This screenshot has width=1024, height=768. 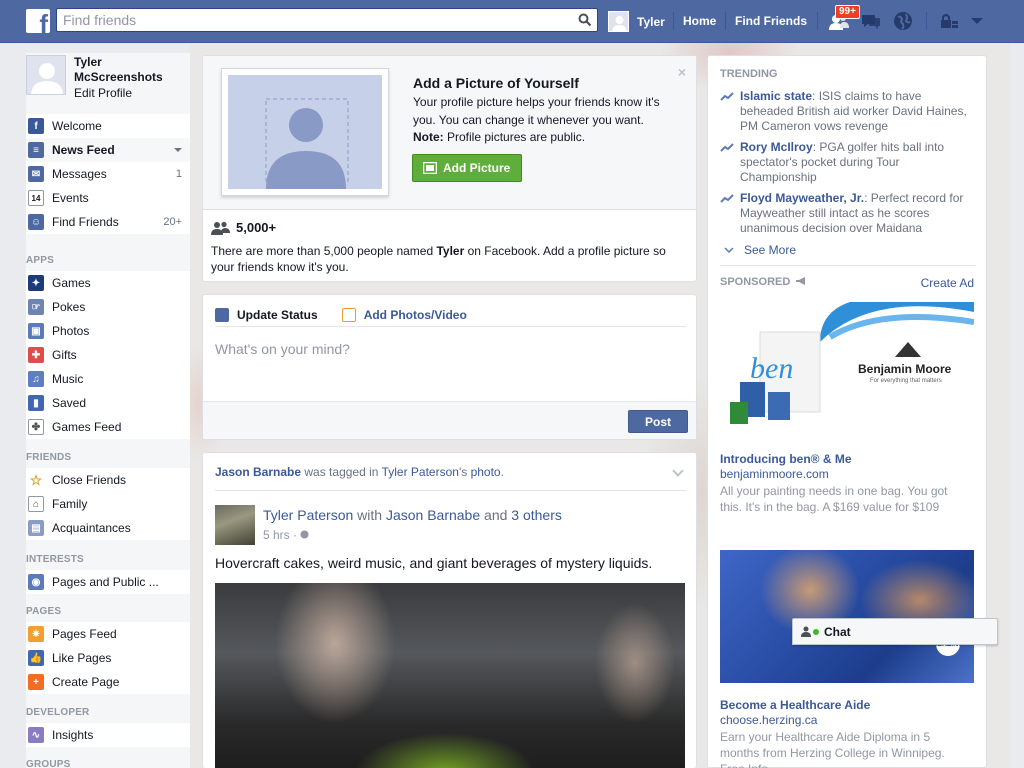 What do you see at coordinates (699, 21) in the screenshot?
I see `nav-home-link: Home` at bounding box center [699, 21].